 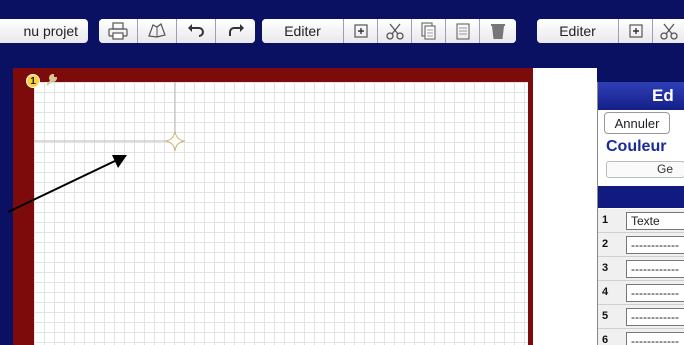 I want to click on printer-icon, so click(x=118, y=31).